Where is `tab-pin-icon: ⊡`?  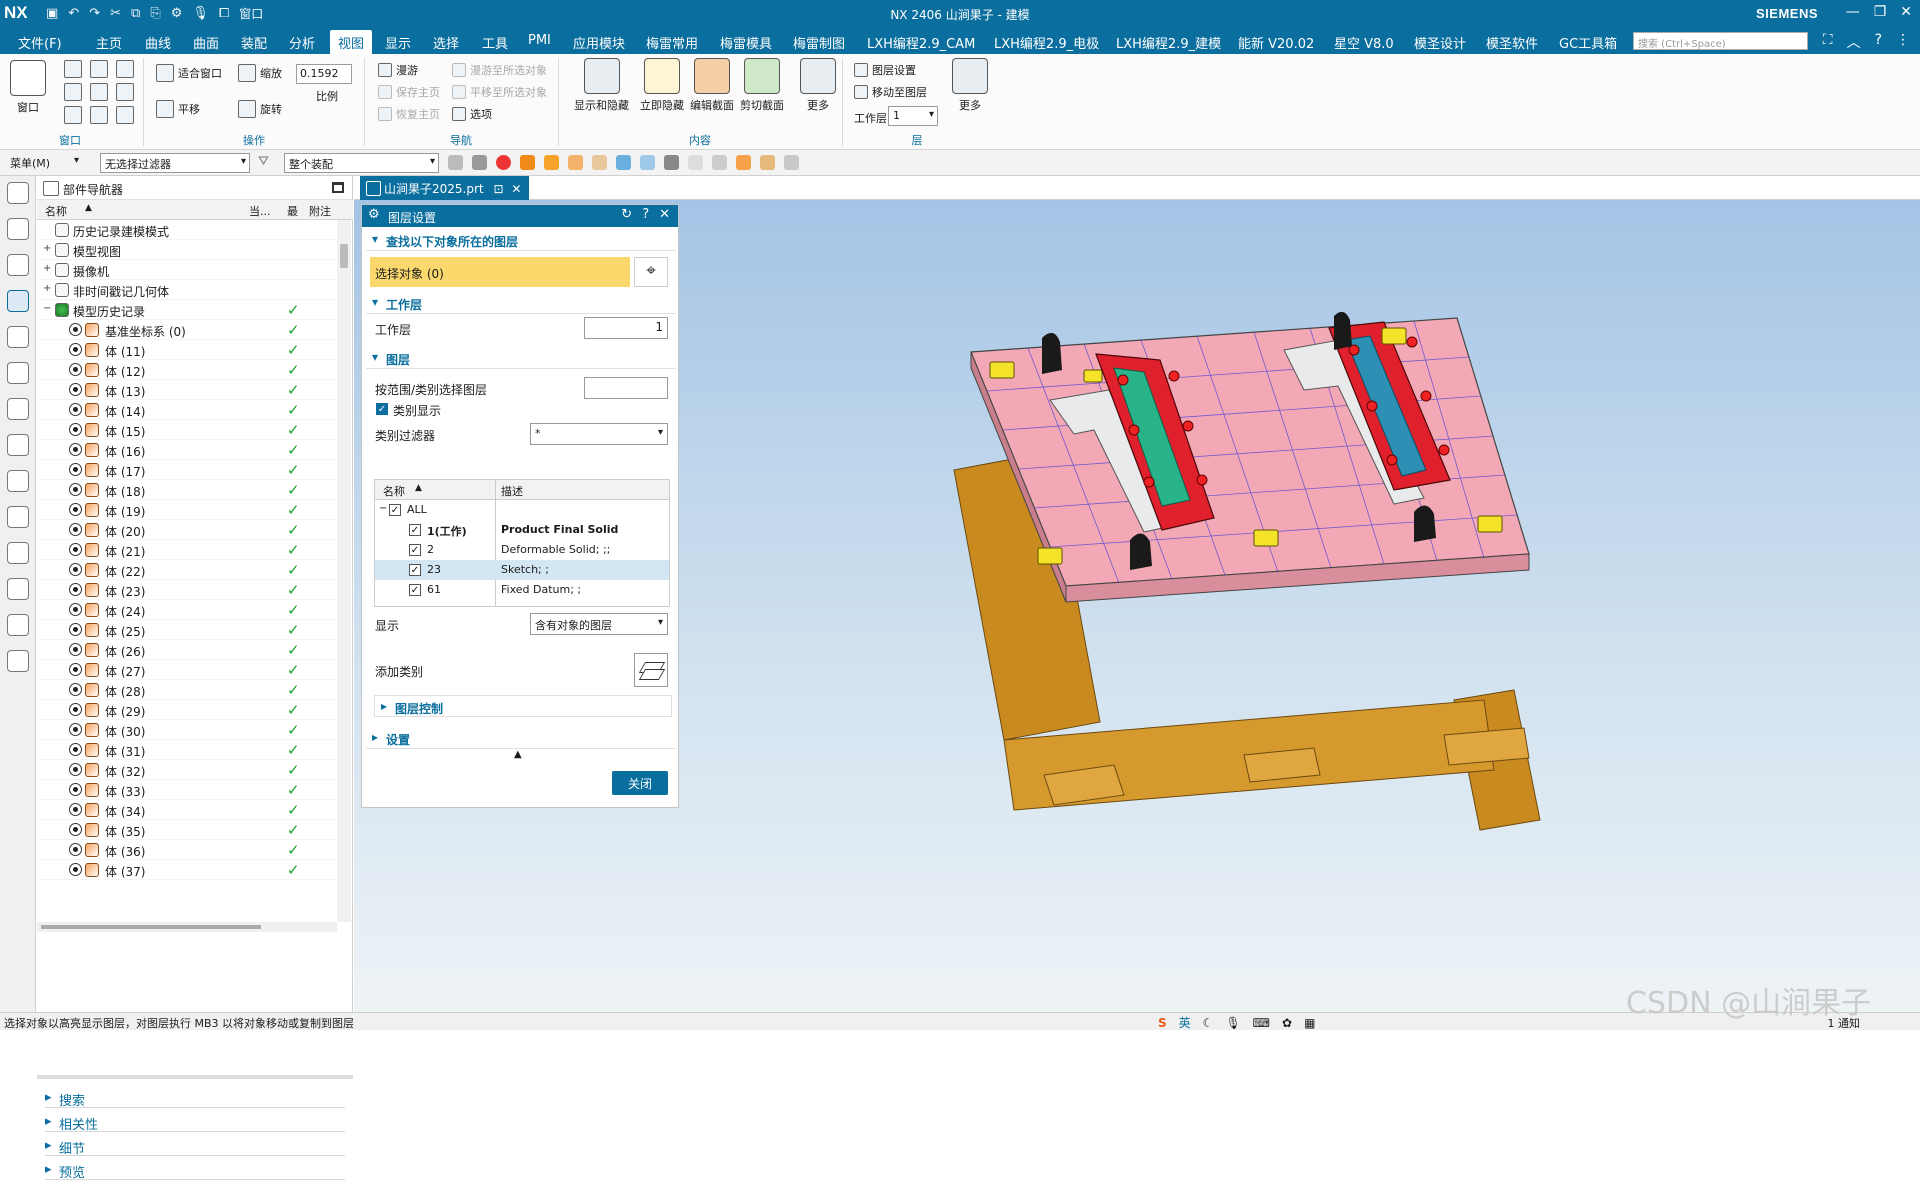
tab-pin-icon: ⊡ is located at coordinates (498, 189).